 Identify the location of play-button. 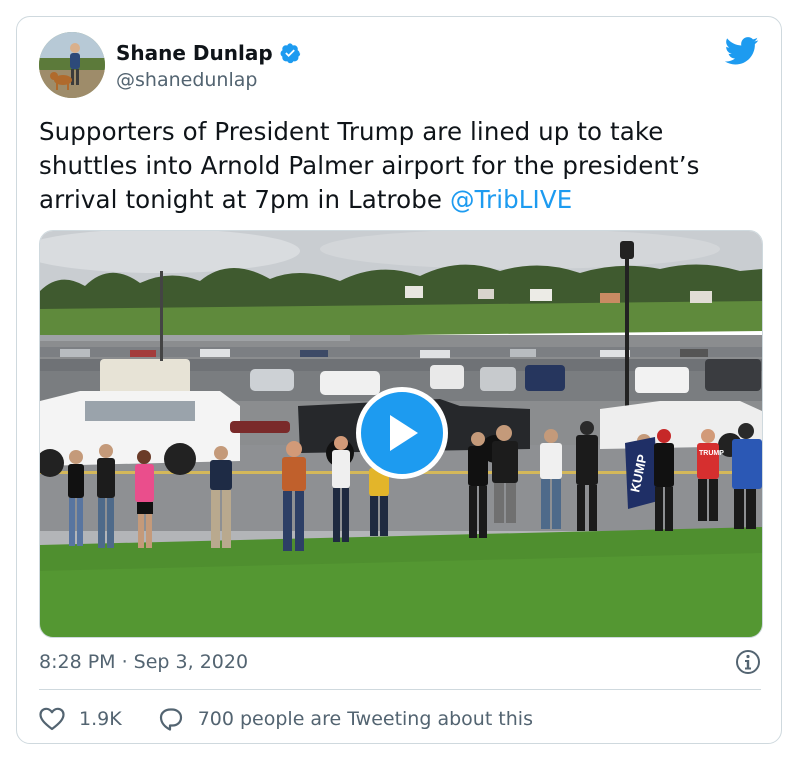
(402, 433).